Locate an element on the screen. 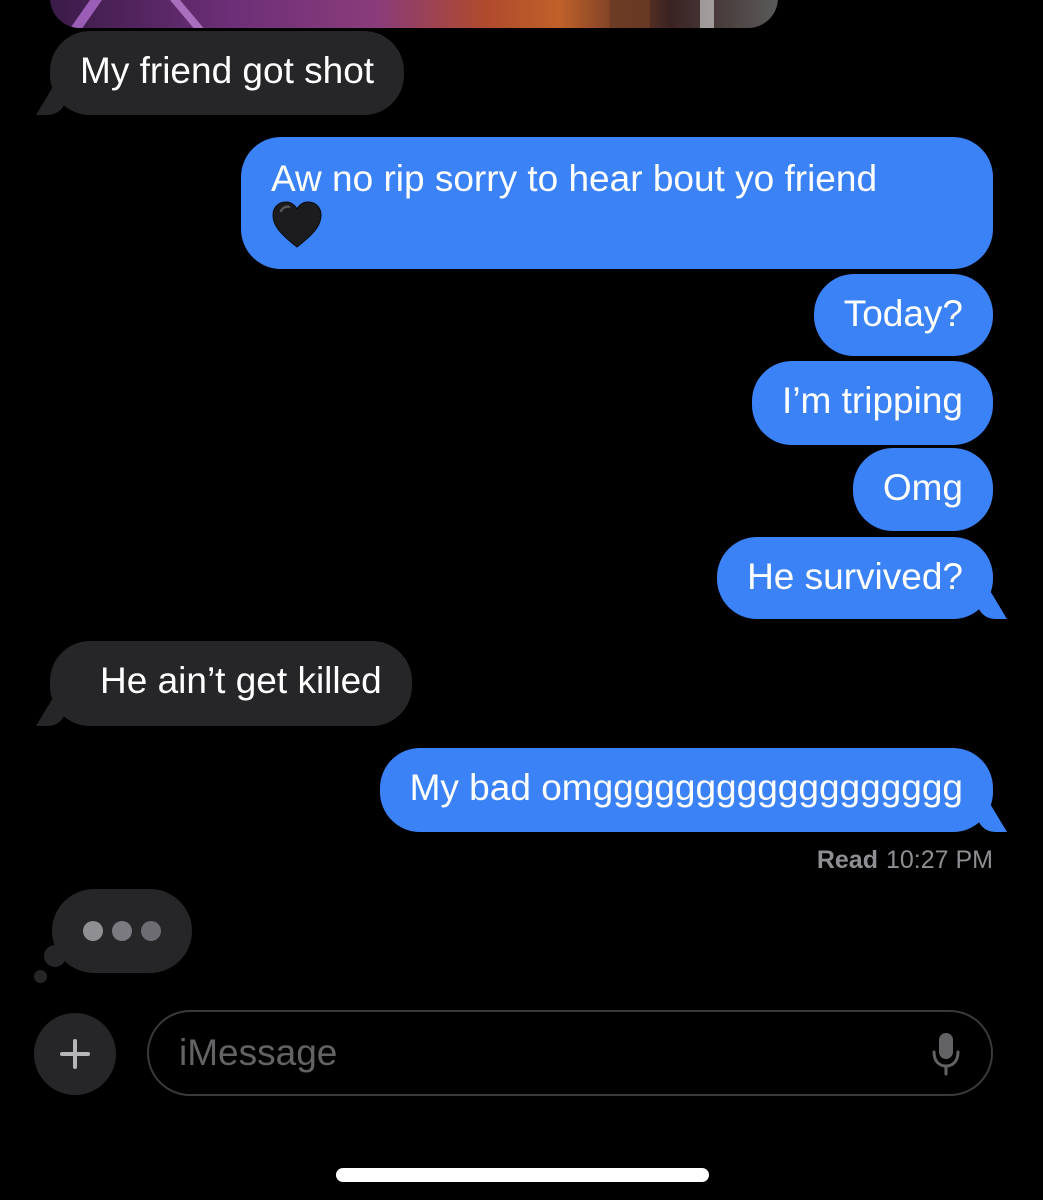  message-input-placeholder: iMessage is located at coordinates (258, 1052).